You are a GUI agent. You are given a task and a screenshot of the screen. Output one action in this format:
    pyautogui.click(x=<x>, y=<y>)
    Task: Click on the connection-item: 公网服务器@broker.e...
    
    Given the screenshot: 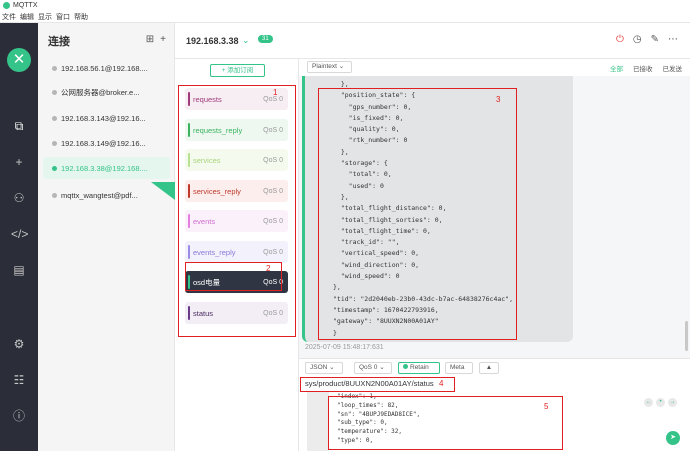 What is the action you would take?
    pyautogui.click(x=106, y=92)
    